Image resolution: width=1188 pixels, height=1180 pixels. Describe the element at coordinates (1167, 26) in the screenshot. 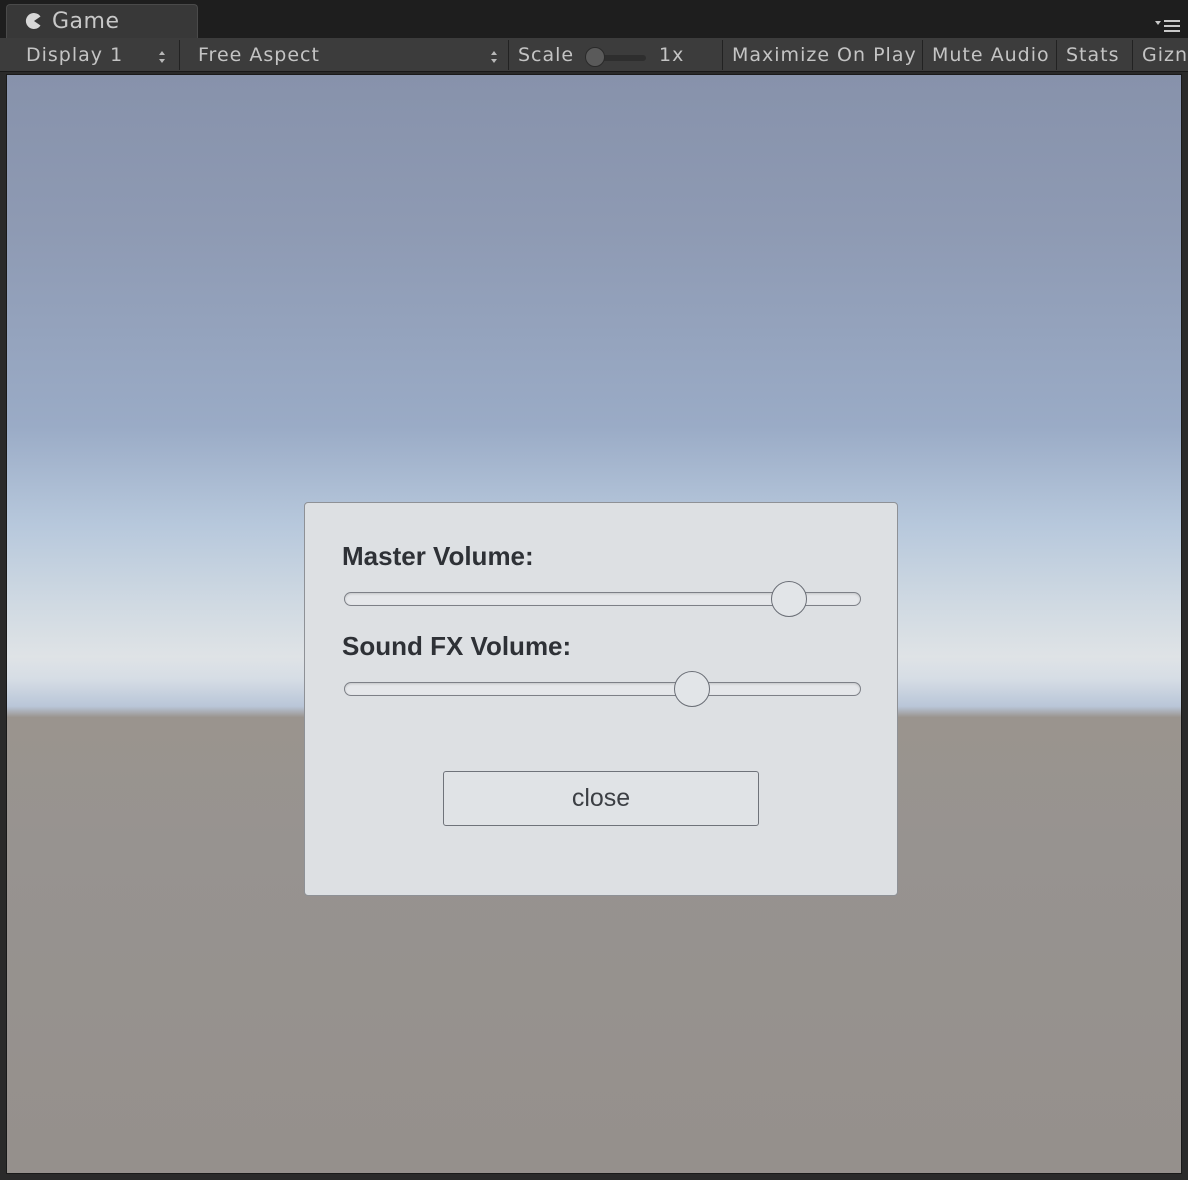

I see `tab-menu-icon` at that location.